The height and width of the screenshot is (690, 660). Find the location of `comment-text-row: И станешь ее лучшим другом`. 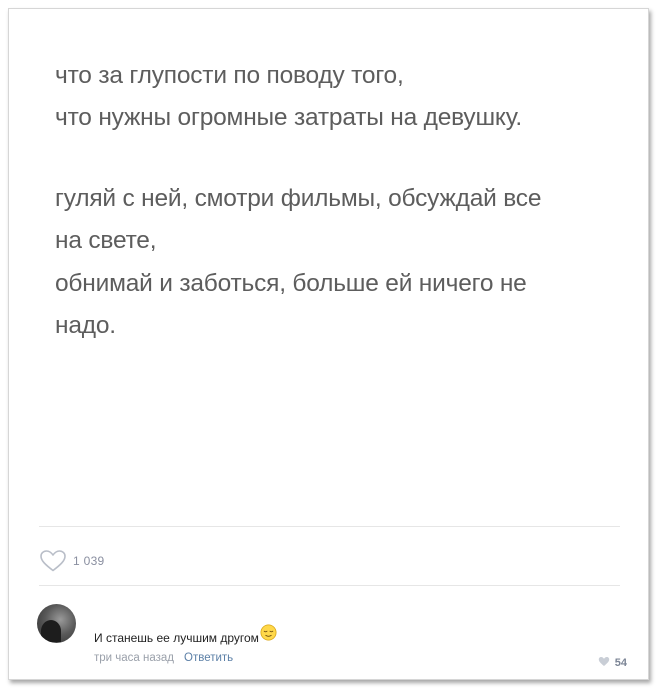

comment-text-row: И станешь ее лучшим другом is located at coordinates (185, 636).